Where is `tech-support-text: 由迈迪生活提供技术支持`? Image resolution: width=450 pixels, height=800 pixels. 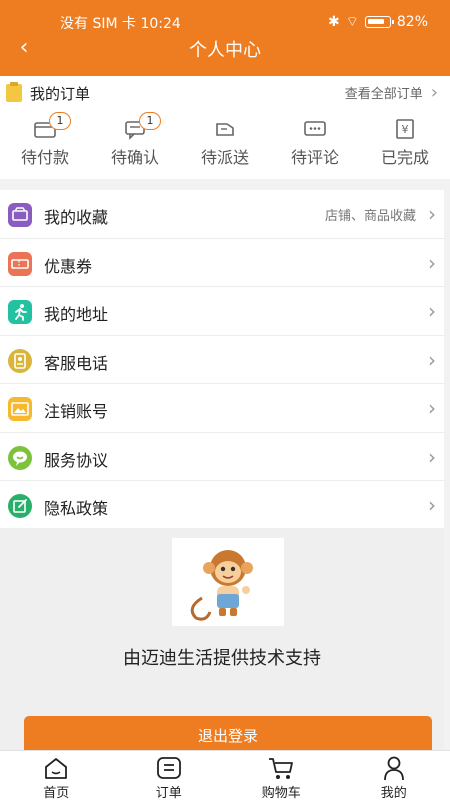 tech-support-text: 由迈迪生活提供技术支持 is located at coordinates (222, 658).